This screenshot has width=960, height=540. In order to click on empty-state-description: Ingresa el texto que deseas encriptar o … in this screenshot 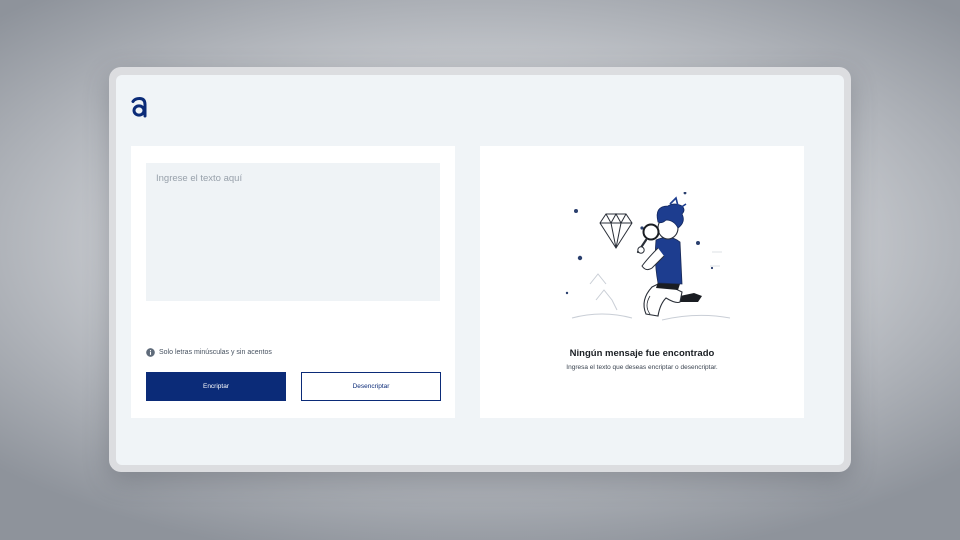, I will do `click(642, 367)`.